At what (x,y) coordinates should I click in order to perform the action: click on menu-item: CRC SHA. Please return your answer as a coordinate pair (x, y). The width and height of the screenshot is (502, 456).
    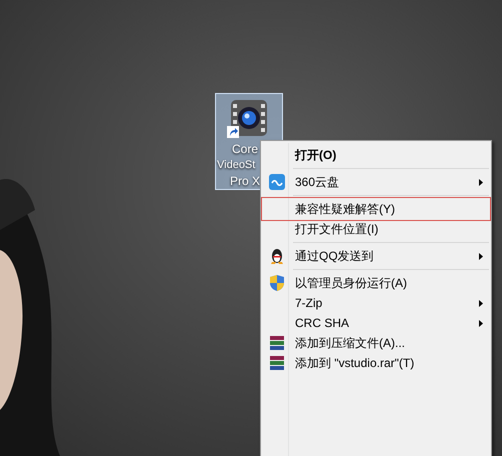
    Looking at the image, I should click on (376, 323).